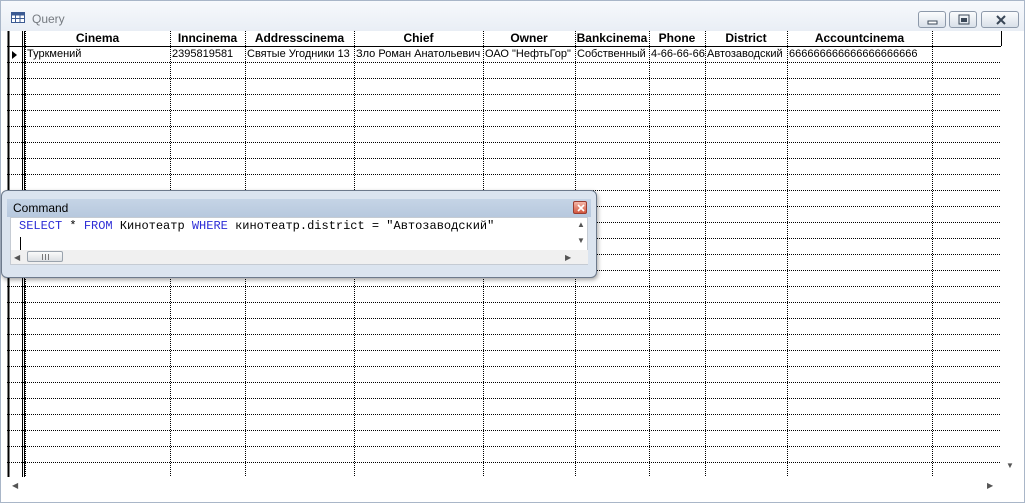 This screenshot has height=503, width=1025. What do you see at coordinates (677, 54) in the screenshot?
I see `table-cell: 4-66-66-66` at bounding box center [677, 54].